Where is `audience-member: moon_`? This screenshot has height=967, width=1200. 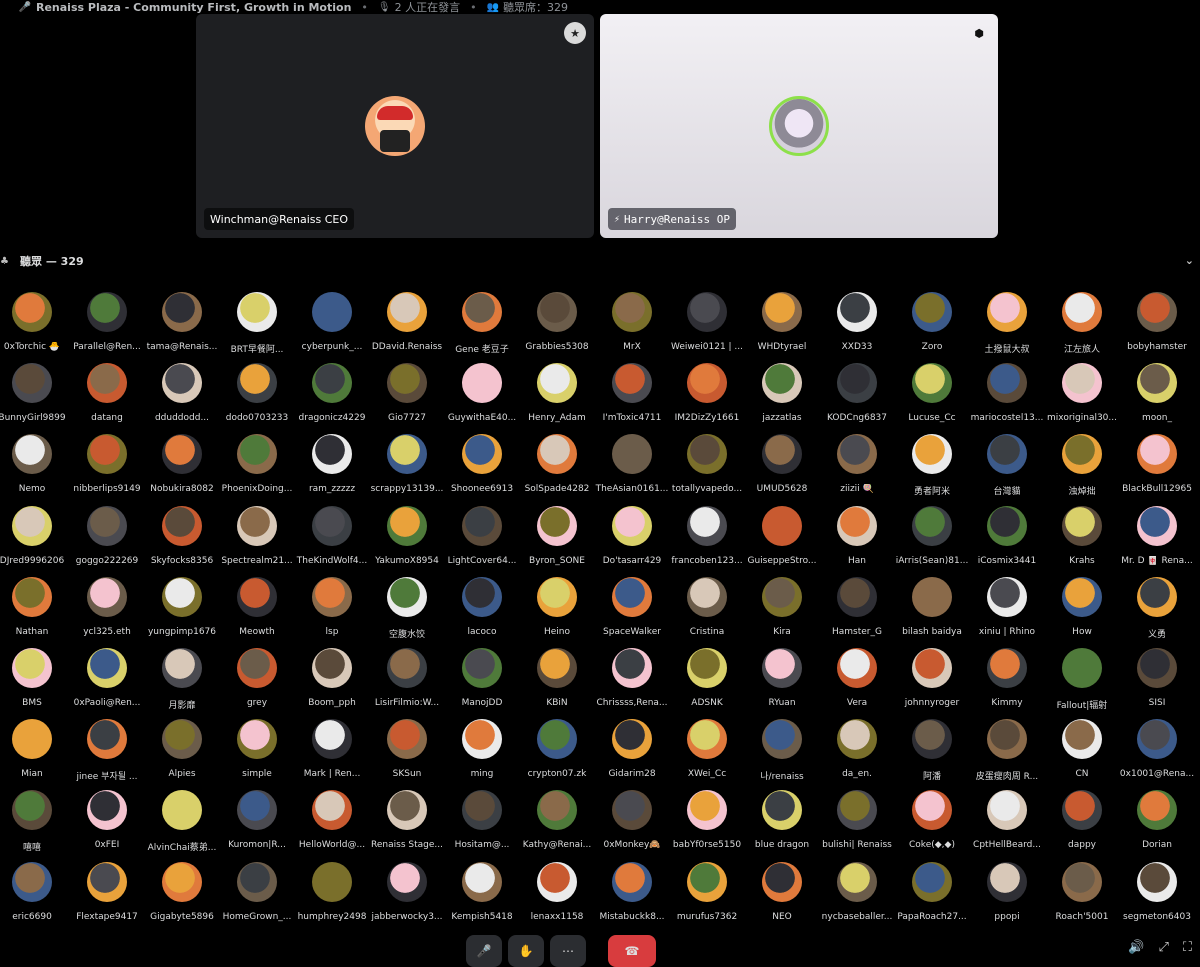 audience-member: moon_ is located at coordinates (1157, 398).